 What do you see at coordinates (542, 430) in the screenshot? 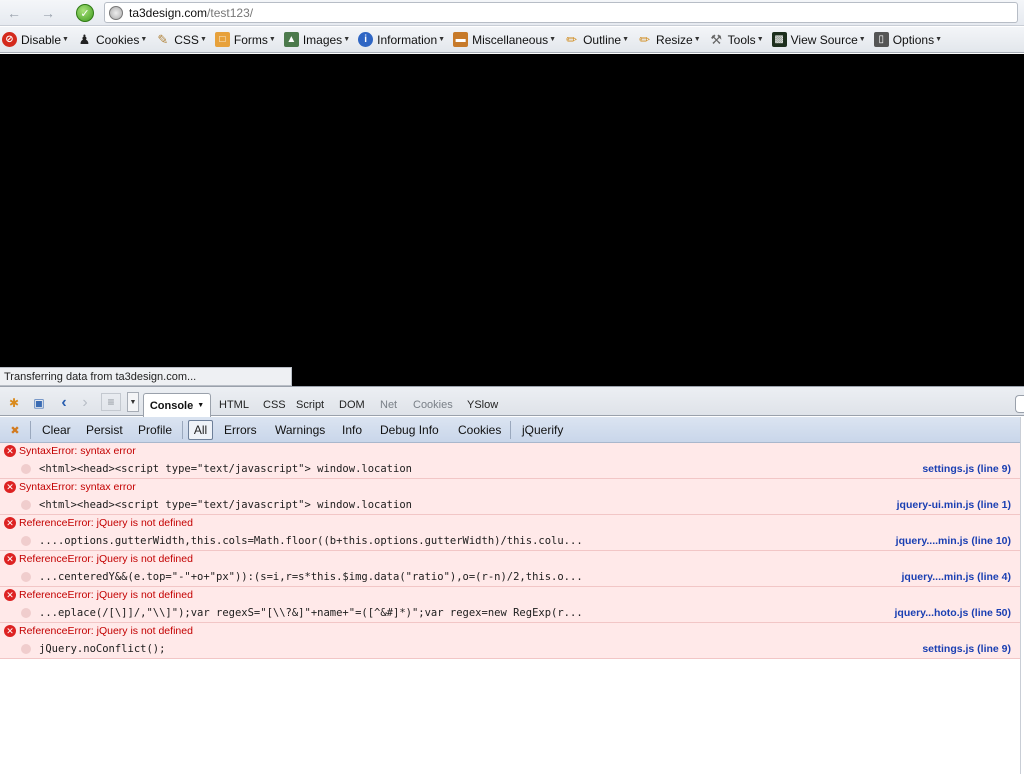
I see `jquerify-button: jQuerify` at bounding box center [542, 430].